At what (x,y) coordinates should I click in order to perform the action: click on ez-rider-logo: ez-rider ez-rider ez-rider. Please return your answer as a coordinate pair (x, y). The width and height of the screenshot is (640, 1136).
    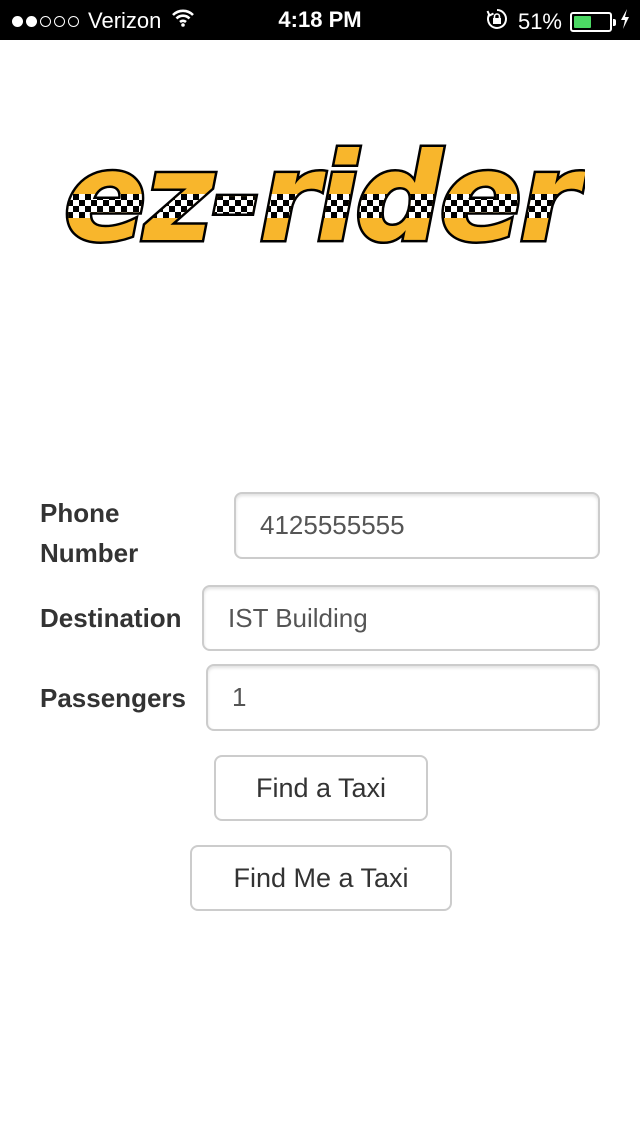
    Looking at the image, I should click on (323, 198).